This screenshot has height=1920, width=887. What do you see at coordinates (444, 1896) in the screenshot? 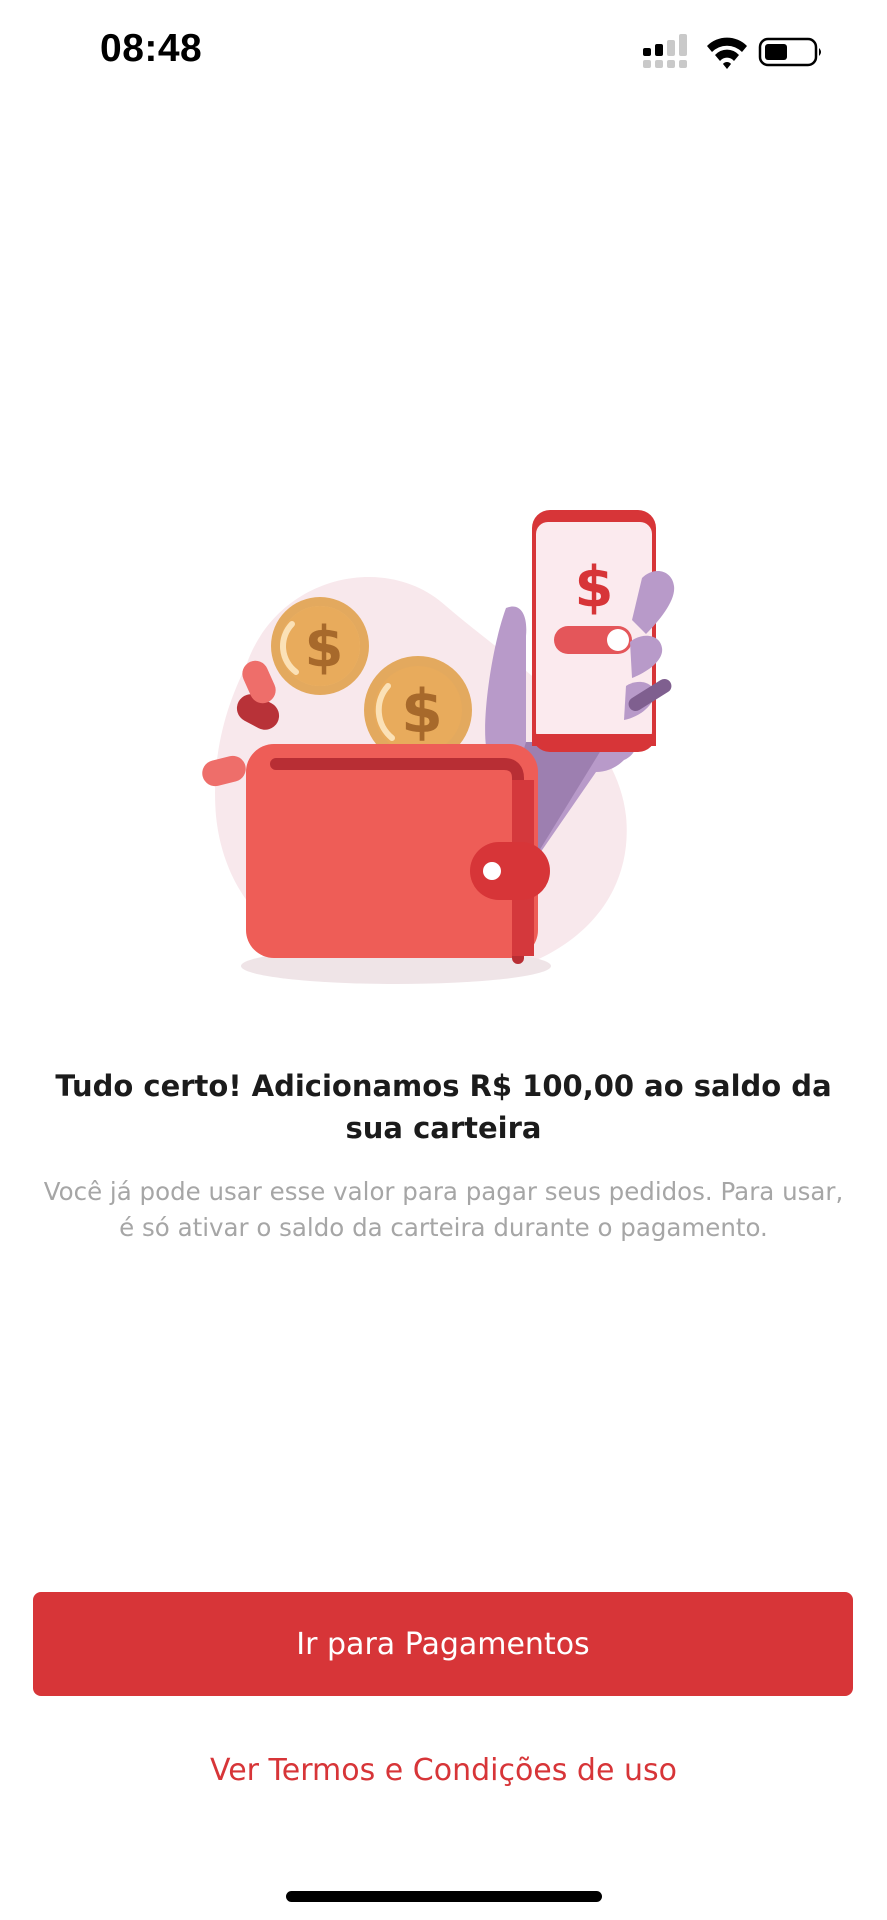
I see `home-indicator` at bounding box center [444, 1896].